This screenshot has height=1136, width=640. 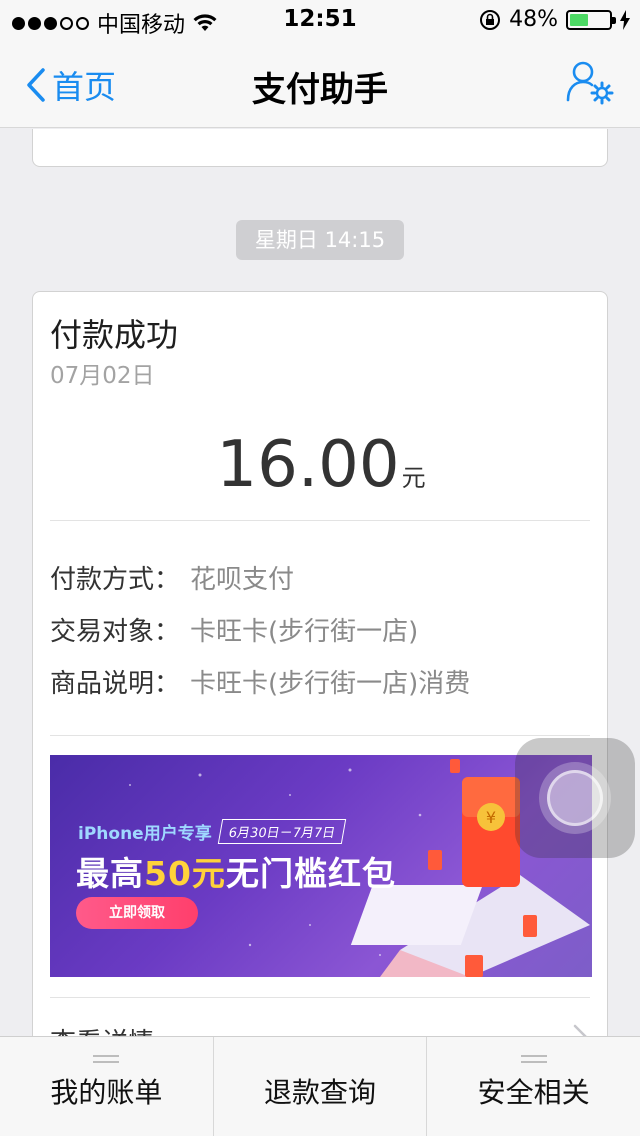 What do you see at coordinates (102, 376) in the screenshot?
I see `card-date: 07月02日` at bounding box center [102, 376].